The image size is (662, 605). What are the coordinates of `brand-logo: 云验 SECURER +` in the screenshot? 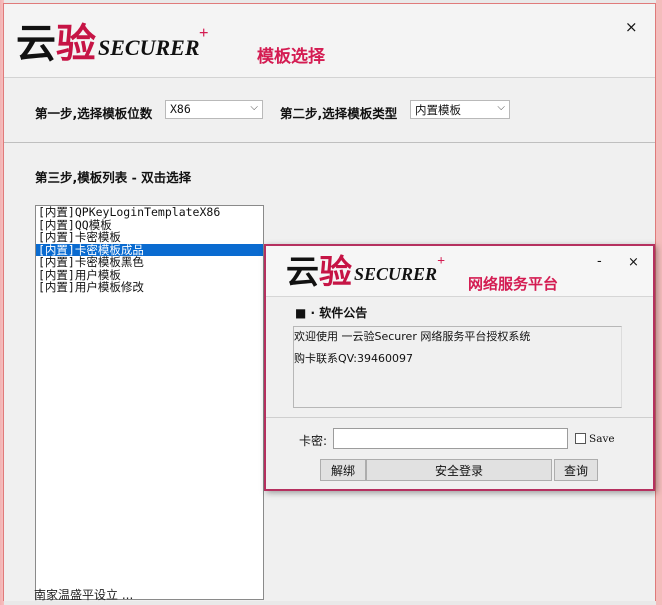 It's located at (112, 43).